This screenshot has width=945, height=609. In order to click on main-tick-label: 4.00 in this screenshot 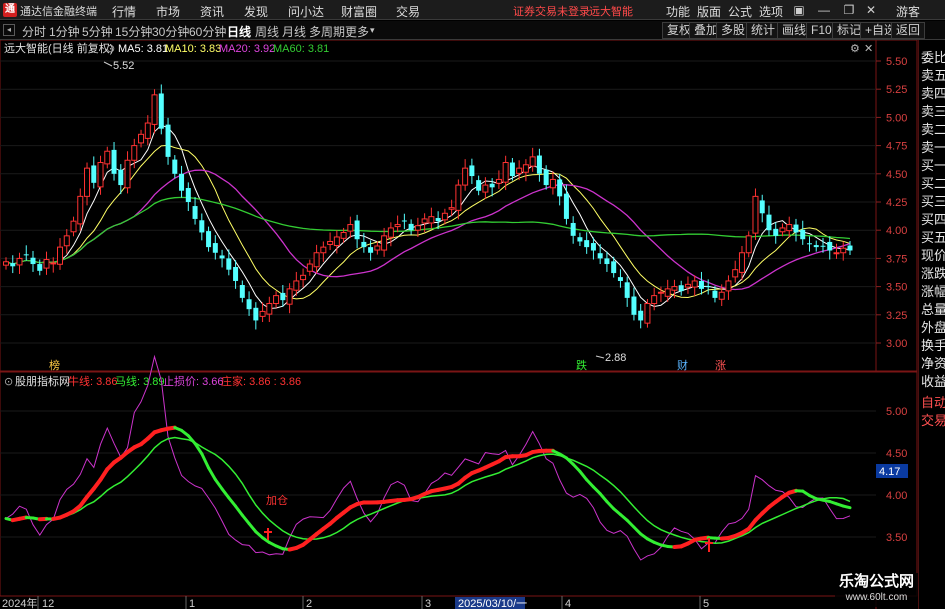, I will do `click(896, 231)`.